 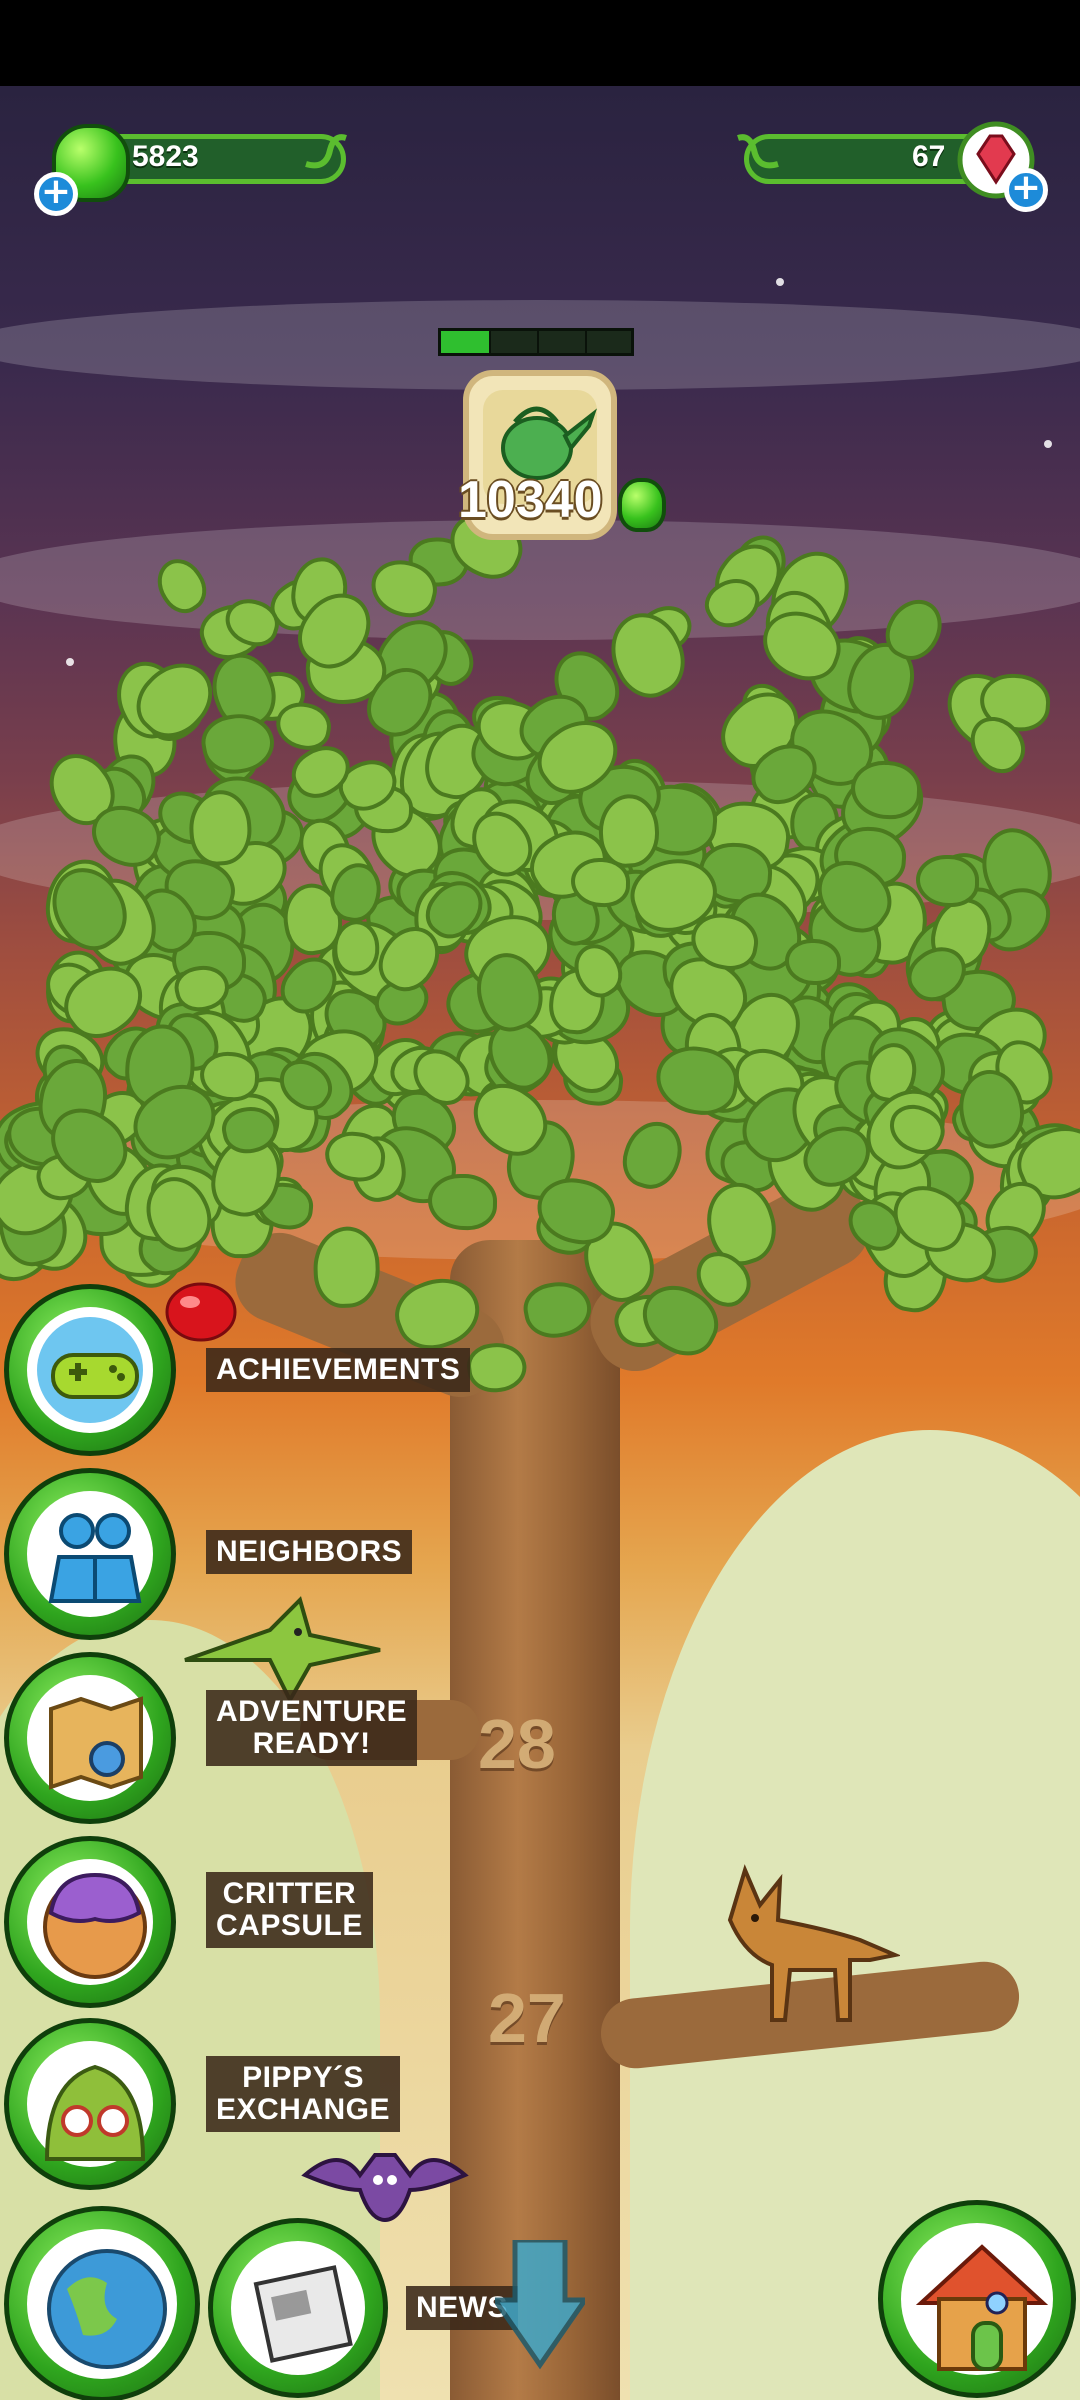 I want to click on tree-growth-progress, so click(x=536, y=342).